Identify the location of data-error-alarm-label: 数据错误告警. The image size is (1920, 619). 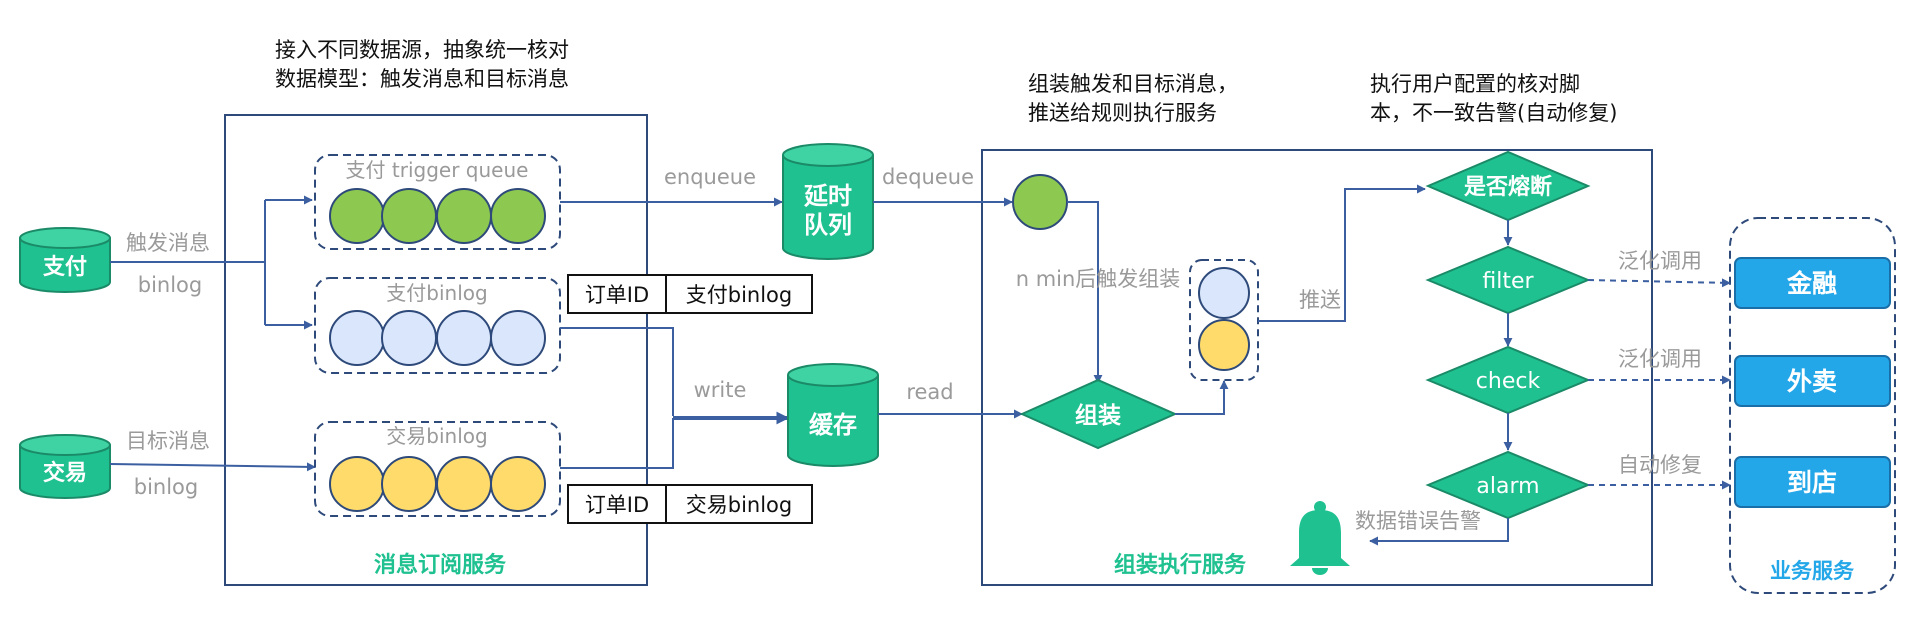
(1418, 521).